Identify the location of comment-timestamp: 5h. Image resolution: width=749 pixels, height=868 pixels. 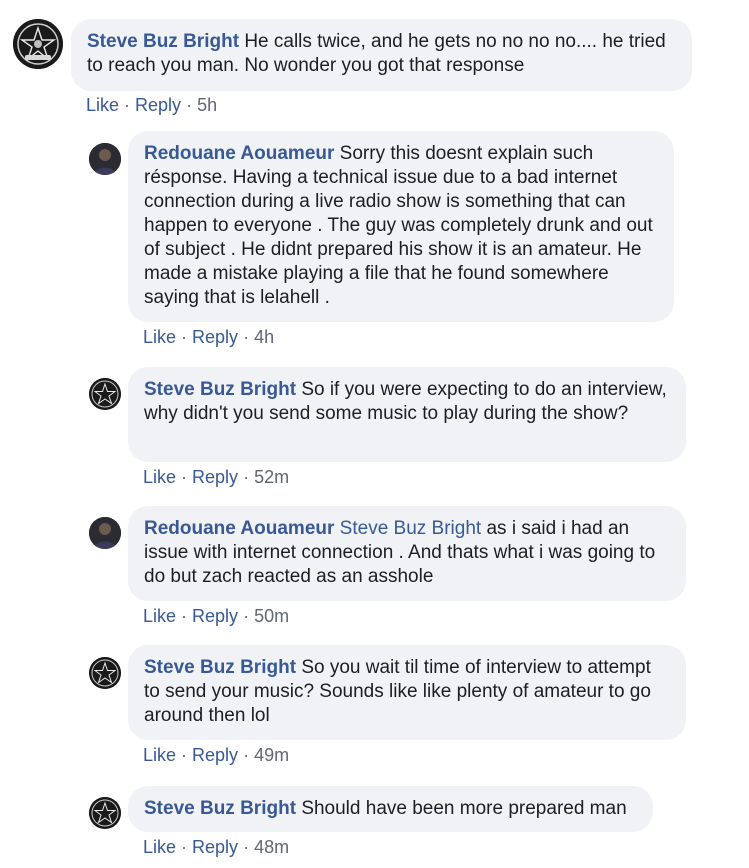
(207, 105).